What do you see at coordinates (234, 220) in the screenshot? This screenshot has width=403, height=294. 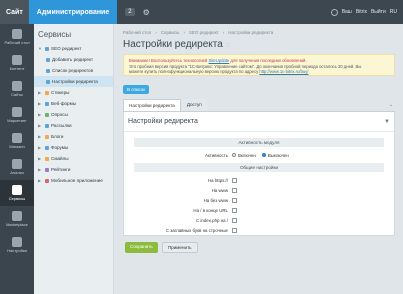 I see `checkbox-index-php` at bounding box center [234, 220].